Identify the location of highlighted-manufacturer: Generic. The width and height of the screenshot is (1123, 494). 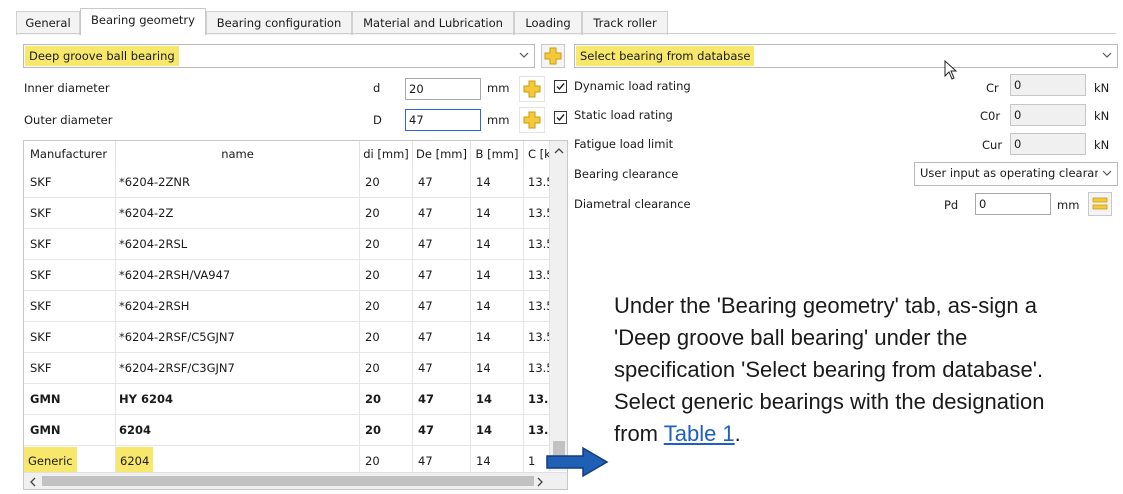
(50, 461).